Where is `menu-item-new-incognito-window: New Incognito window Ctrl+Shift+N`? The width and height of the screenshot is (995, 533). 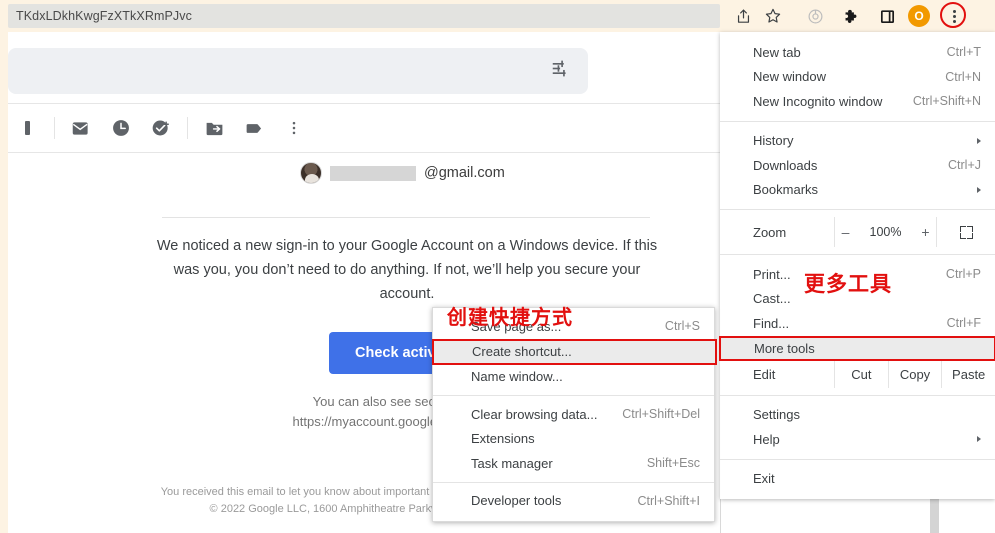
menu-item-new-incognito-window: New Incognito window Ctrl+Shift+N is located at coordinates (857, 101).